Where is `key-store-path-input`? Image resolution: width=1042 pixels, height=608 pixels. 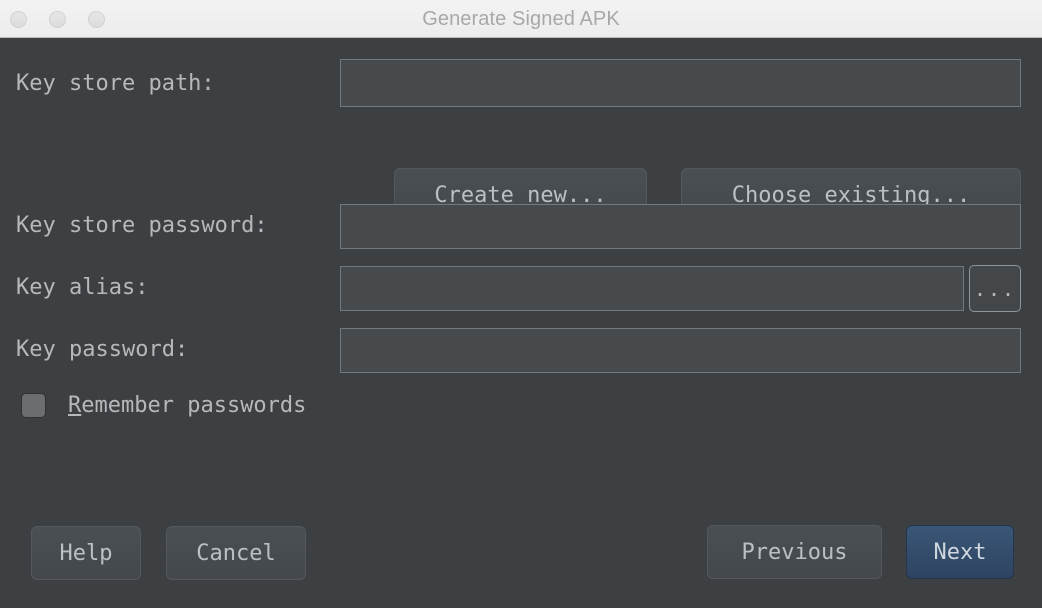
key-store-path-input is located at coordinates (680, 83).